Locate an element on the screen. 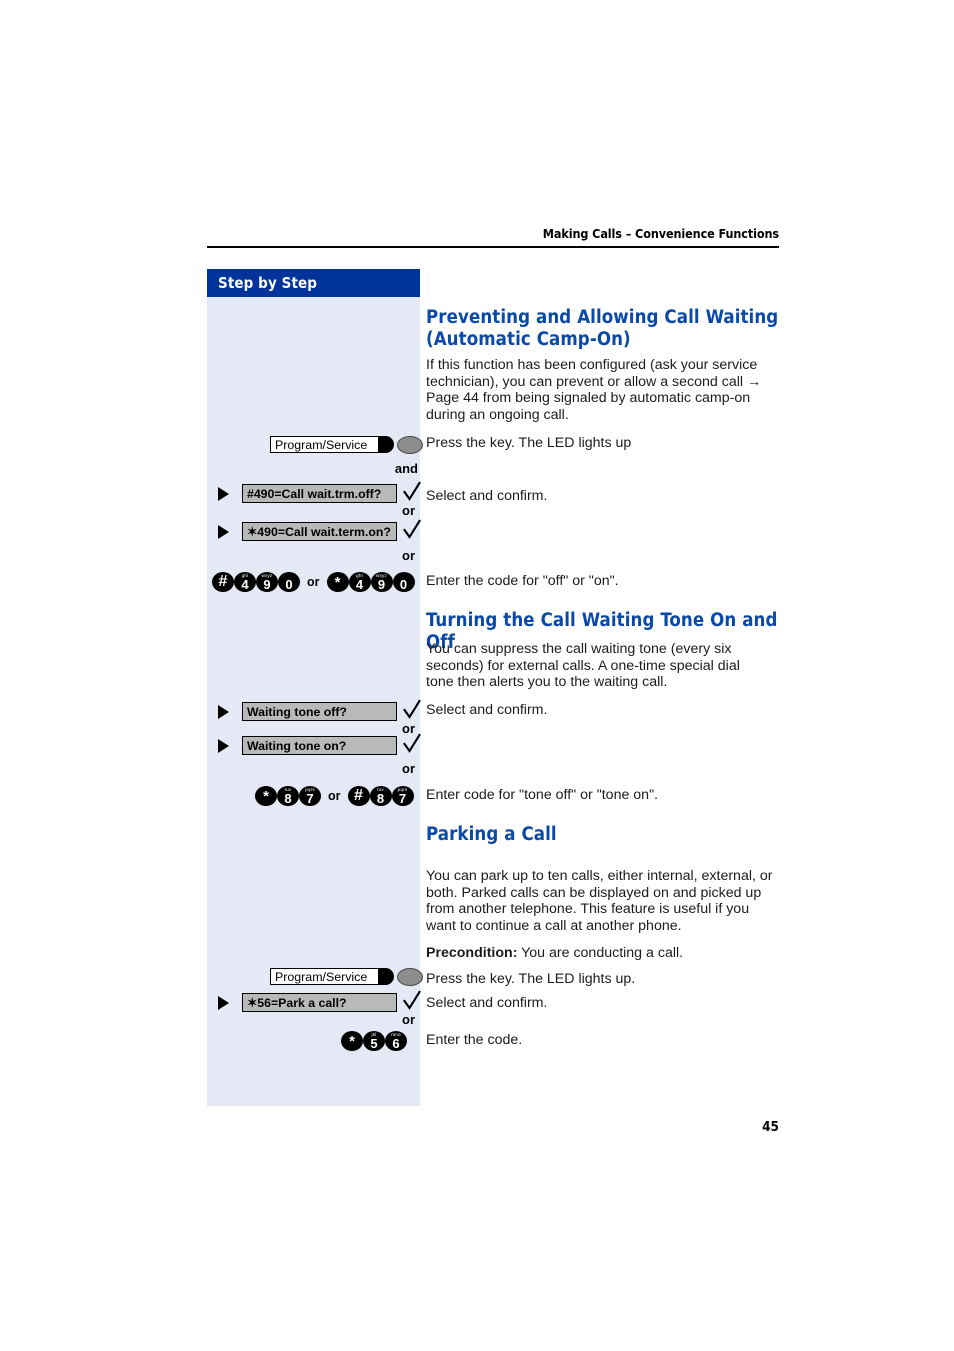 The image size is (954, 1351). display-line-box: Waiting tone off? is located at coordinates (319, 711).